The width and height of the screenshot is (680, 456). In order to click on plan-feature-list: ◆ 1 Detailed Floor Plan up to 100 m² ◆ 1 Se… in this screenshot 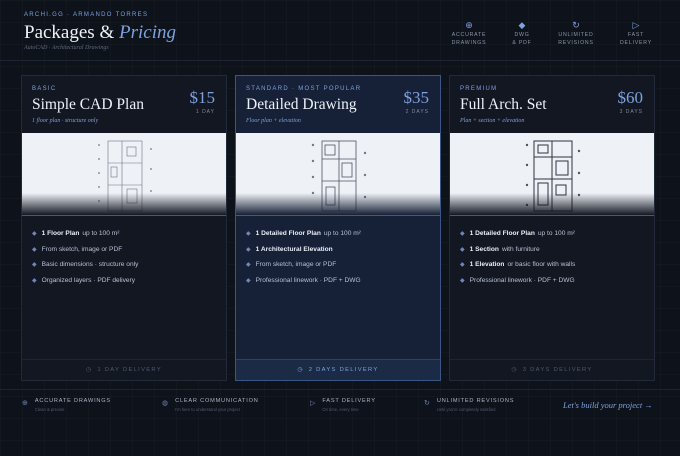, I will do `click(517, 257)`.